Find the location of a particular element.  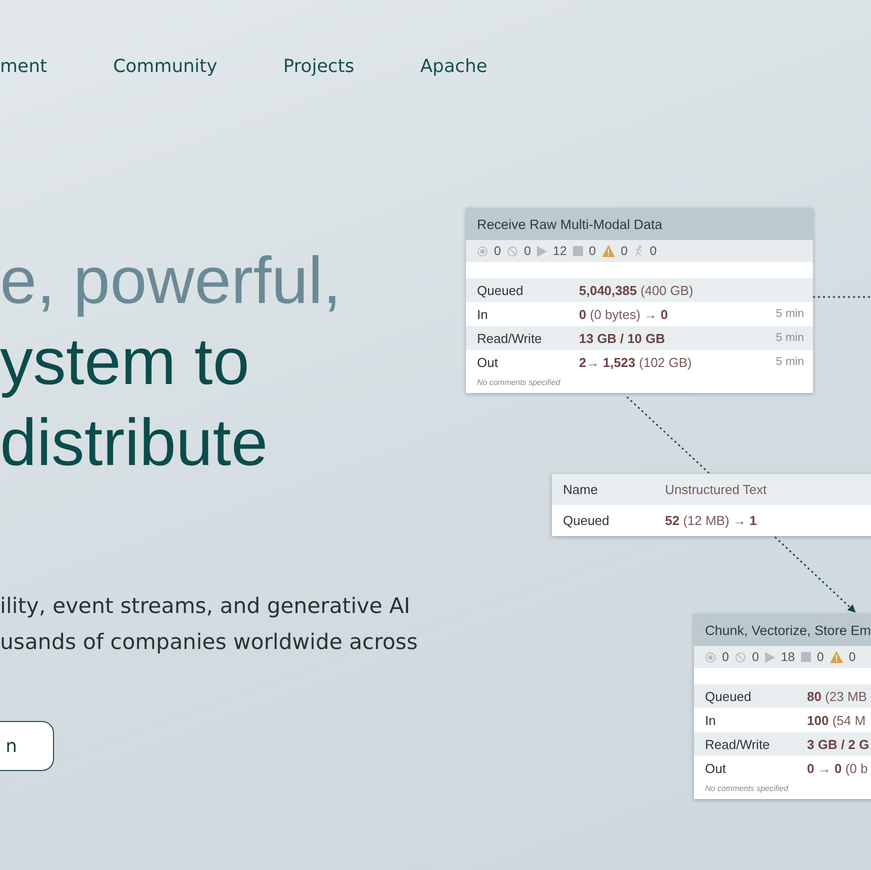

figure-icon is located at coordinates (639, 251).